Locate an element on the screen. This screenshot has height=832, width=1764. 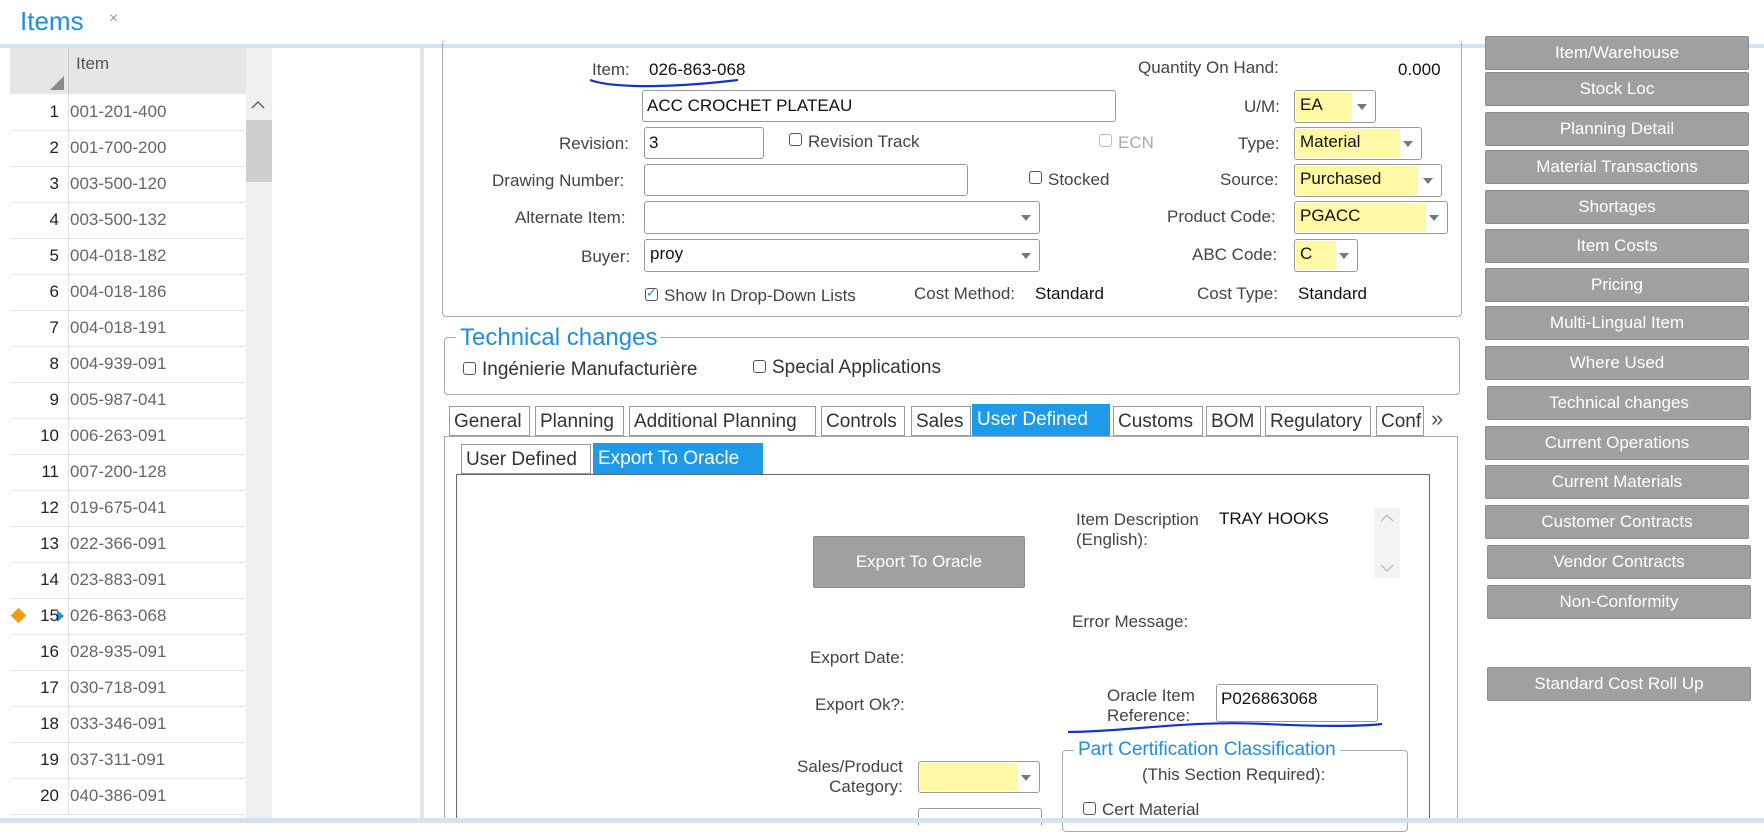
table-row: 13 022-366-091 is located at coordinates (127, 544).